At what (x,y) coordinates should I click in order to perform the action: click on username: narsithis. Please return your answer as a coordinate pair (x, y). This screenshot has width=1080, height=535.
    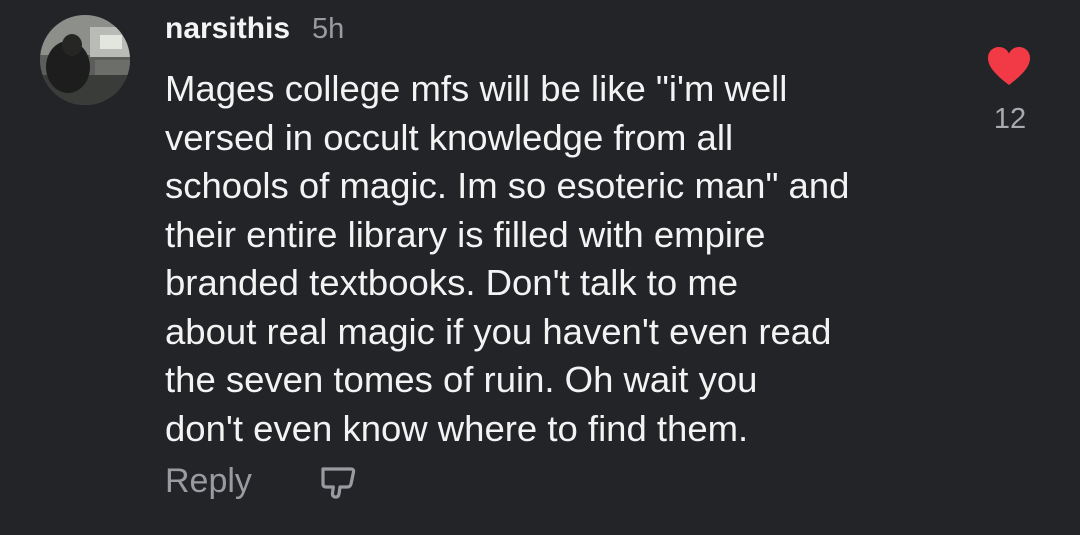
    Looking at the image, I should click on (227, 29).